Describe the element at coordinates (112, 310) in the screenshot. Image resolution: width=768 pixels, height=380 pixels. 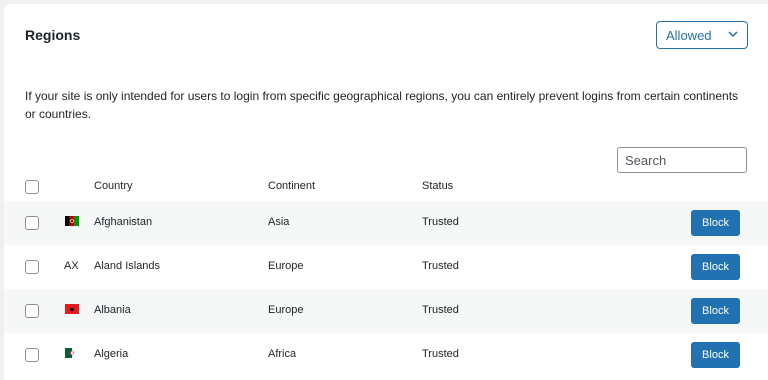
I see `country-name: Albania` at that location.